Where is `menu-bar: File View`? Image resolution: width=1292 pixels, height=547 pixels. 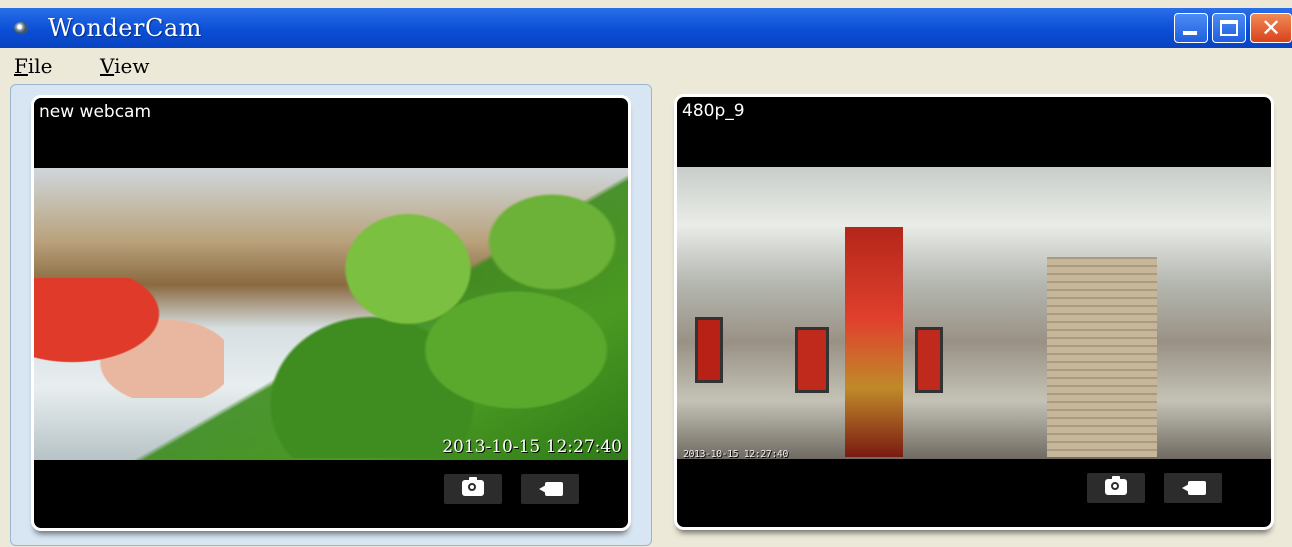 menu-bar: File View is located at coordinates (646, 65).